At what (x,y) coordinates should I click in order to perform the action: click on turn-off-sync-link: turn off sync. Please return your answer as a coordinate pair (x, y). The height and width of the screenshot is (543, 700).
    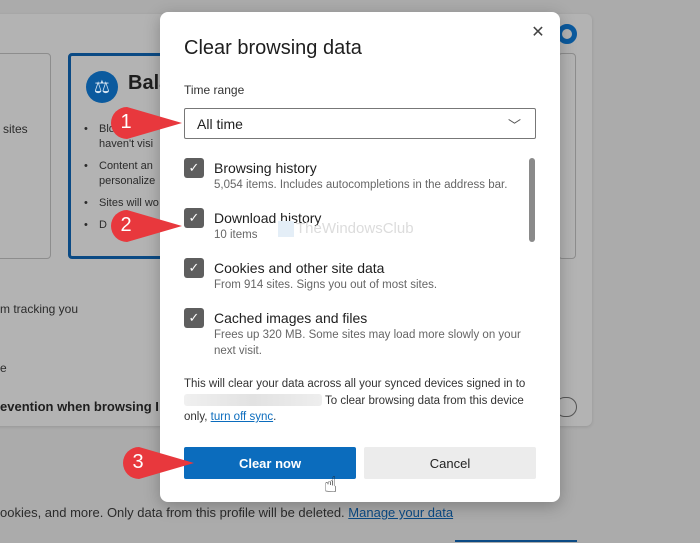
    Looking at the image, I should click on (242, 417).